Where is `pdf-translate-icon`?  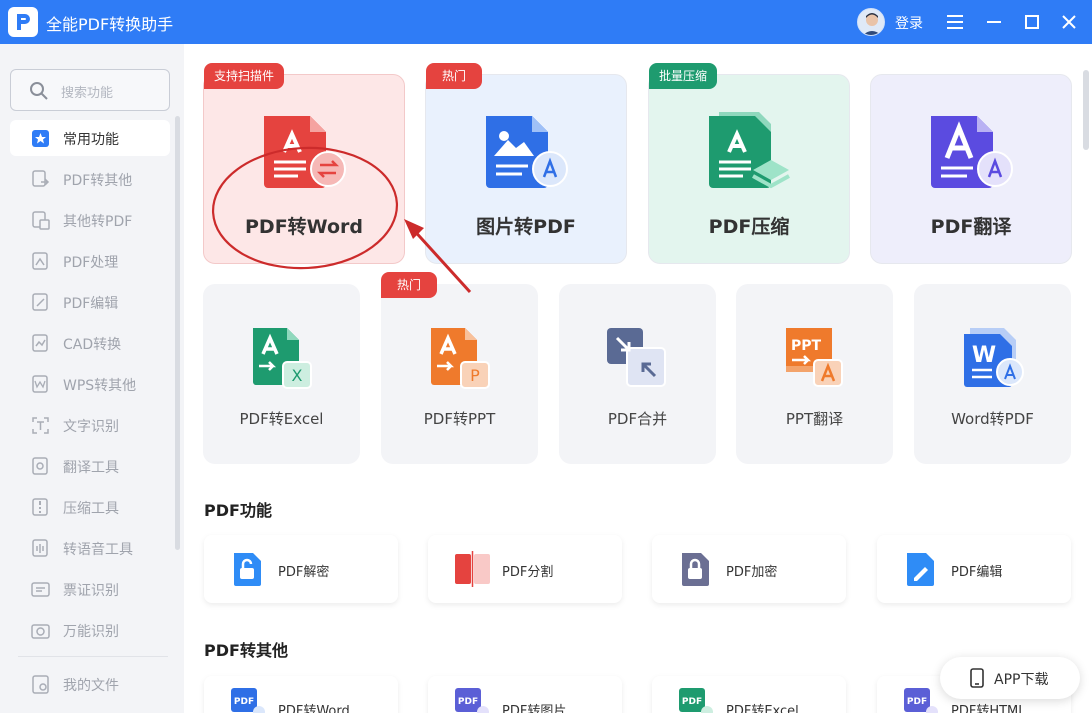
pdf-translate-icon is located at coordinates (972, 159).